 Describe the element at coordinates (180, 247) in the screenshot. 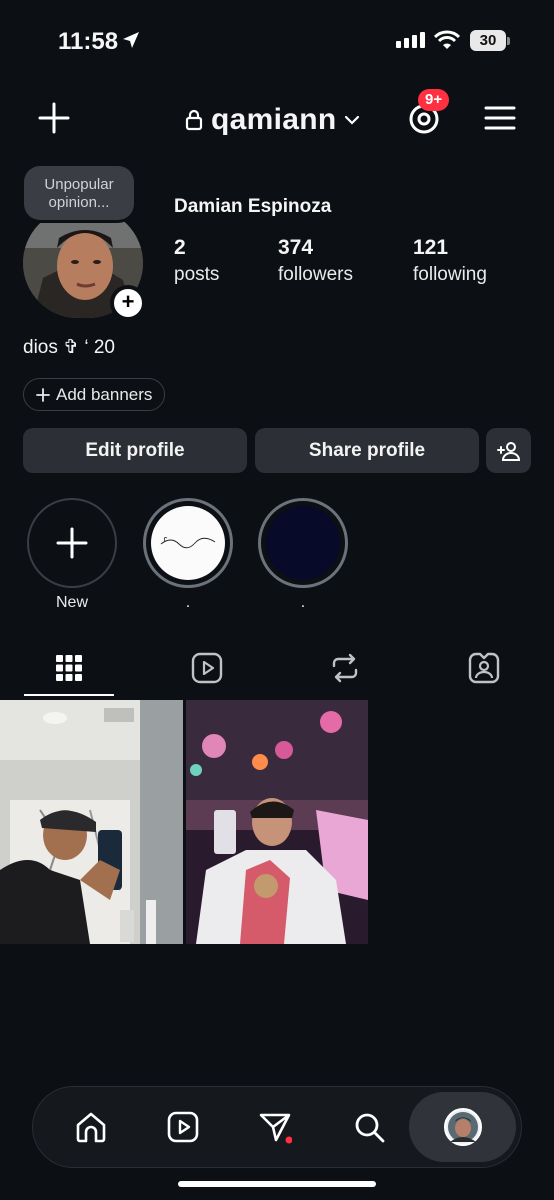

I see `stat-count: 2` at that location.